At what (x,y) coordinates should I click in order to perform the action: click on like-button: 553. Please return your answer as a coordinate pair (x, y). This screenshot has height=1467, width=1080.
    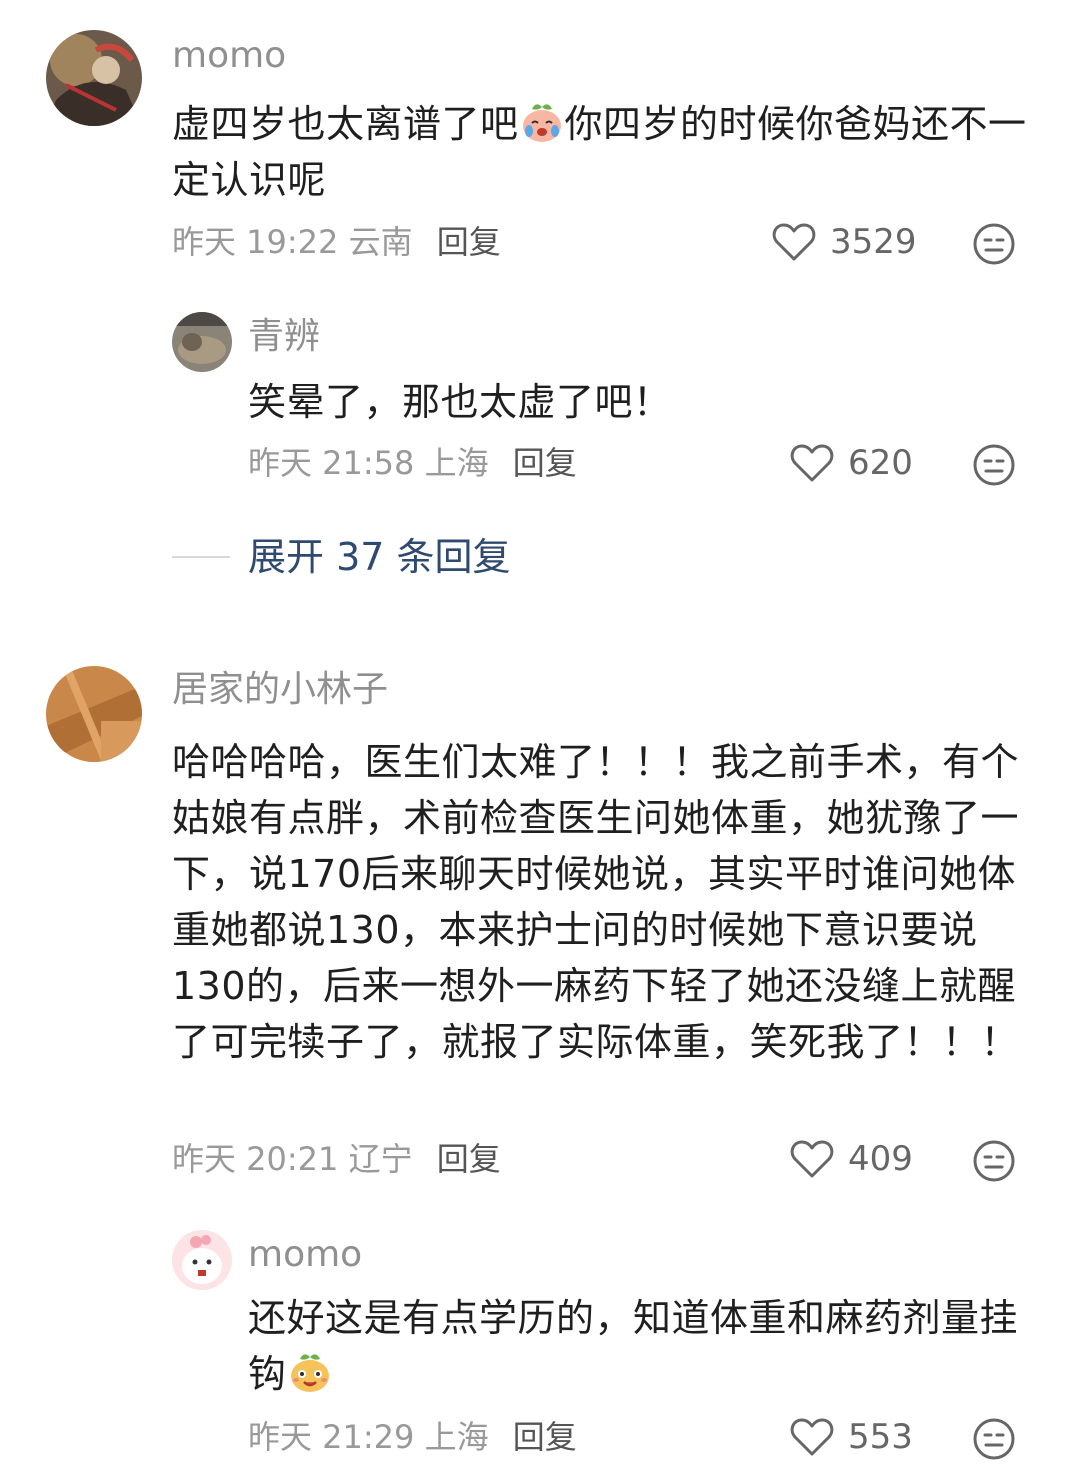
    Looking at the image, I should click on (851, 1437).